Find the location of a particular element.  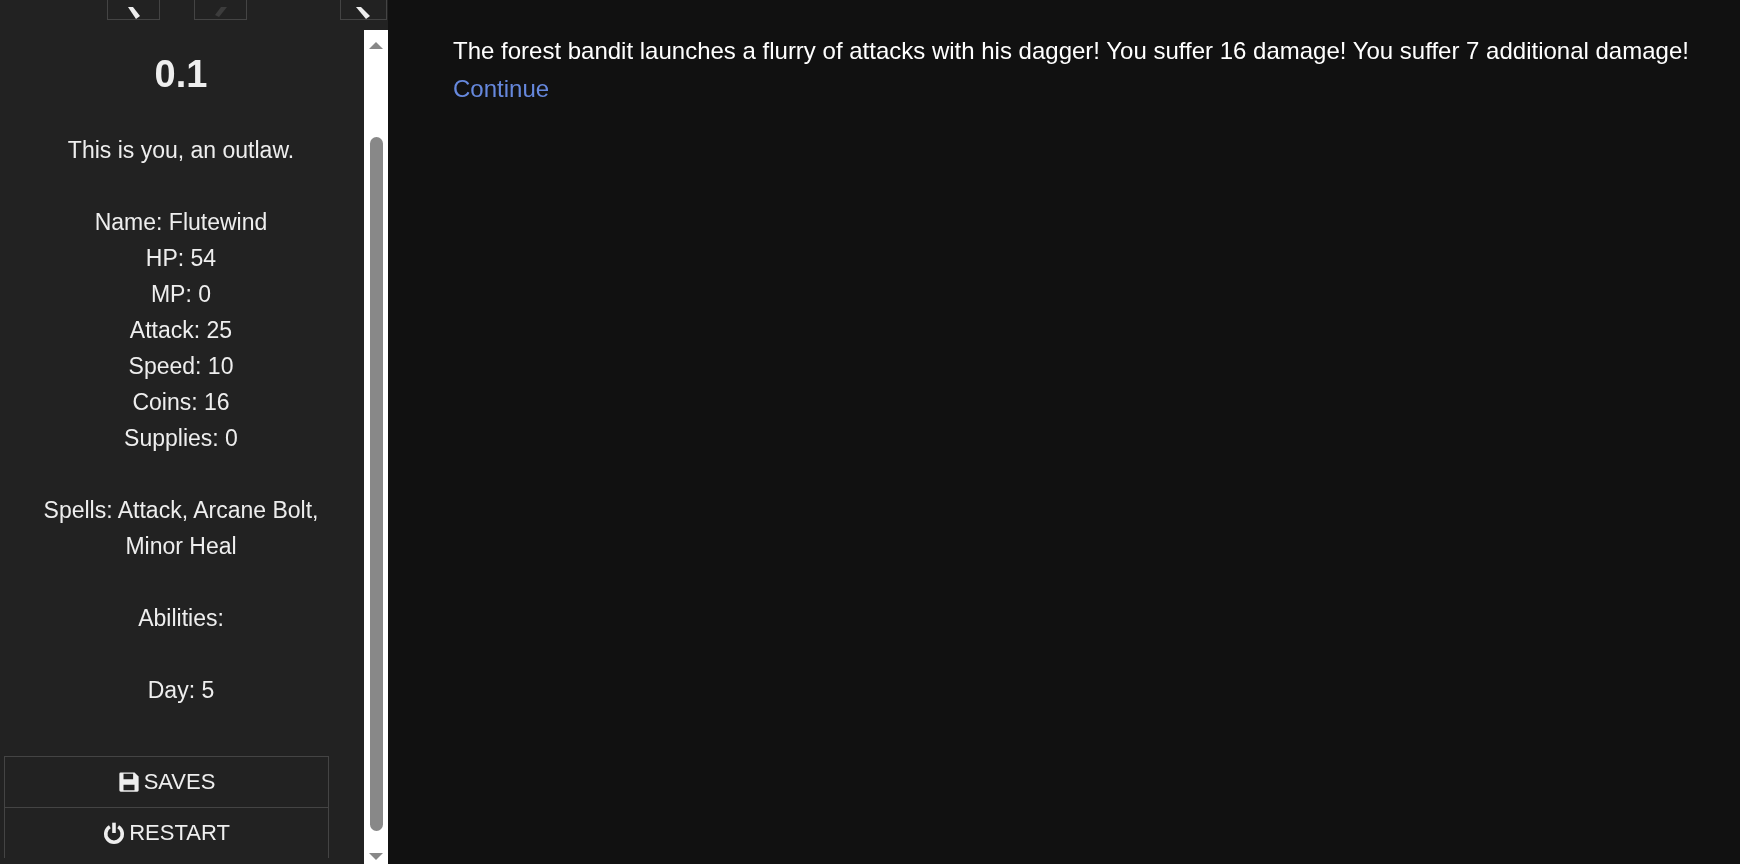

stat-text: MP: 0 is located at coordinates (181, 294).